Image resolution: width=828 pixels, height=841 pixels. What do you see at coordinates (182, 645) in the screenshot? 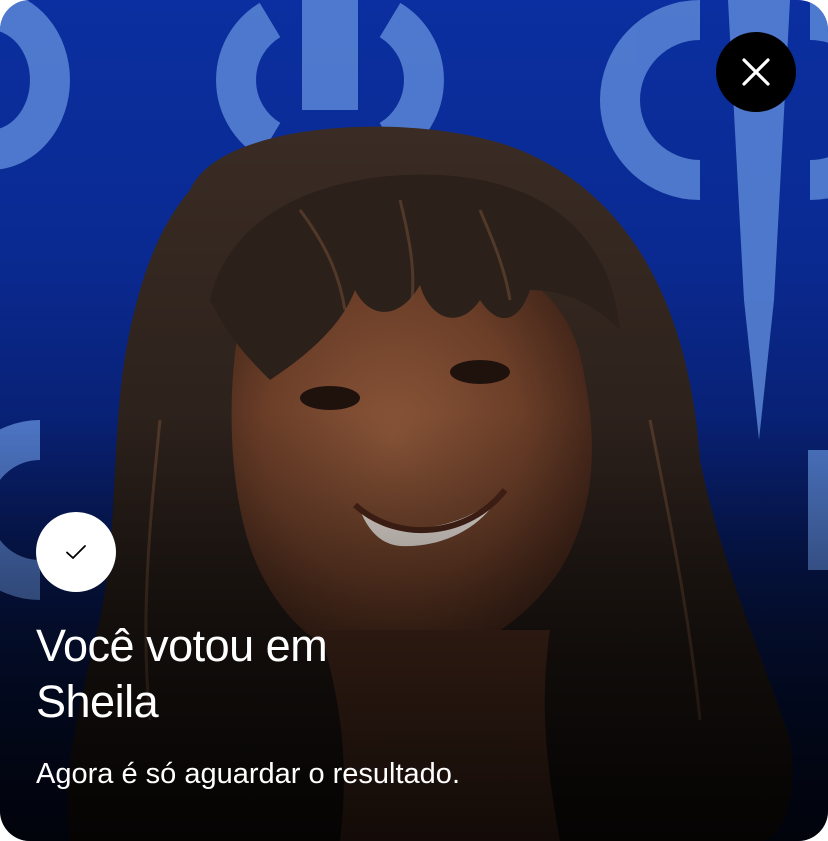
I see `confirmation-title-line1: Você votou em` at bounding box center [182, 645].